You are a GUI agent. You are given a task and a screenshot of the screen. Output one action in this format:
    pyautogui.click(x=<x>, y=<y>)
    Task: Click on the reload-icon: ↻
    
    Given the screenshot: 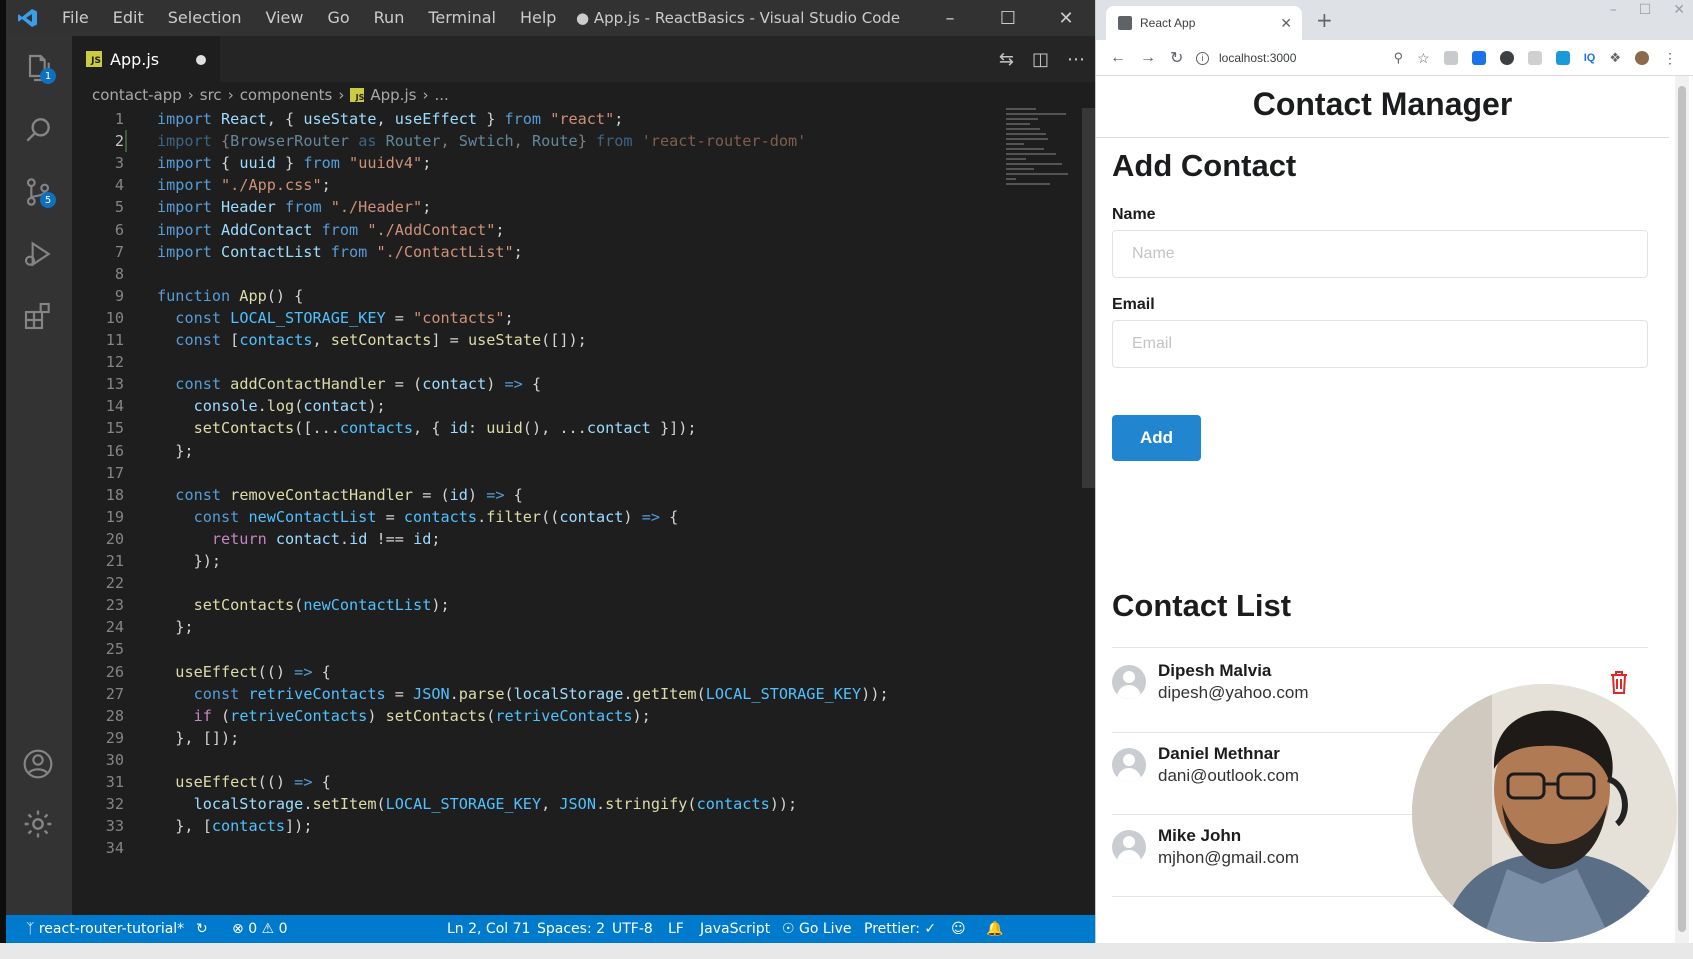 What is the action you would take?
    pyautogui.click(x=1176, y=58)
    